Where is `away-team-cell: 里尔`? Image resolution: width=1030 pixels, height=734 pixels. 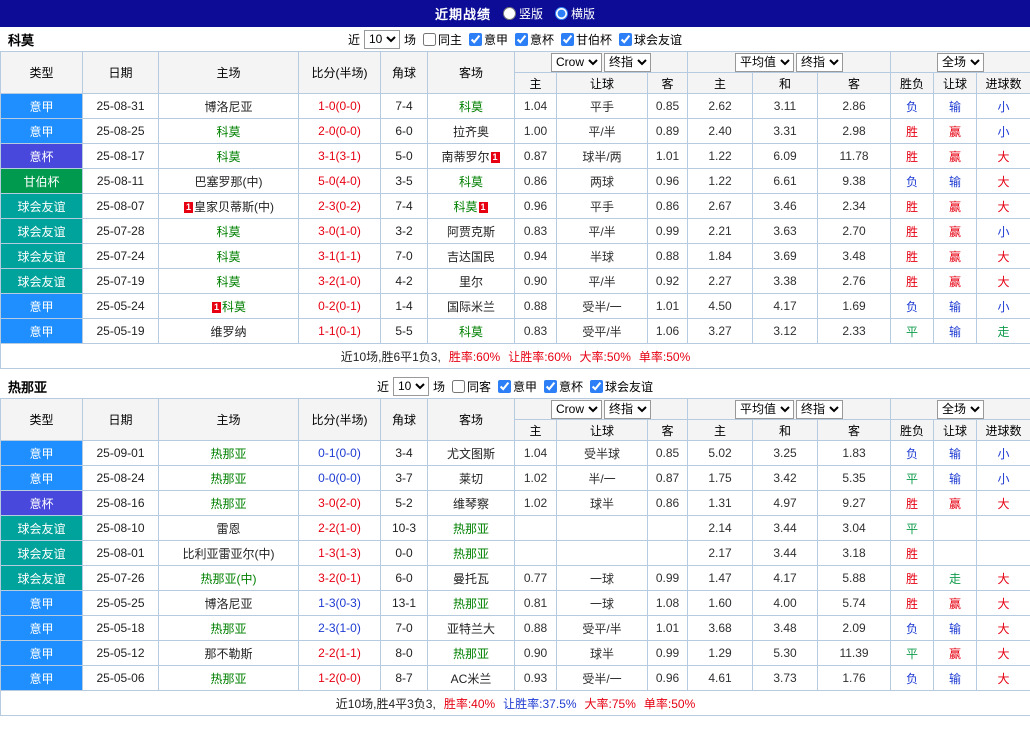
away-team-cell: 里尔 is located at coordinates (471, 281).